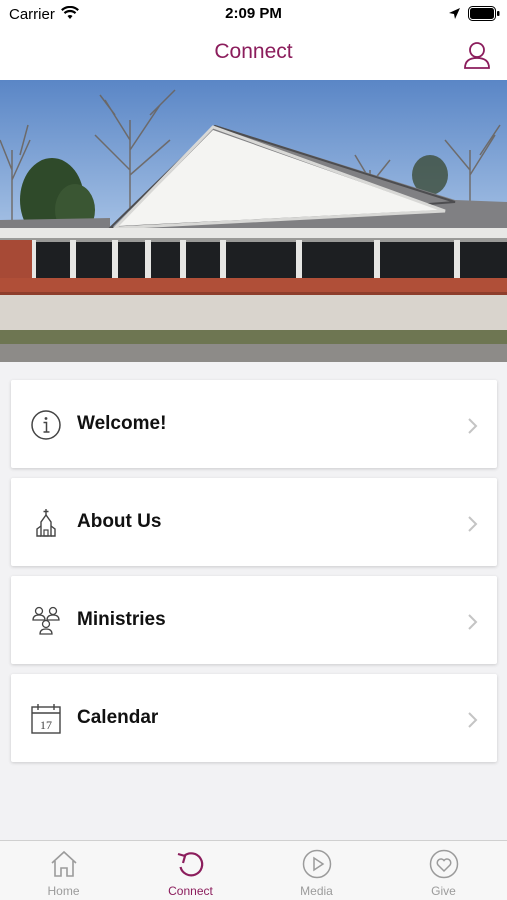 This screenshot has height=900, width=507. Describe the element at coordinates (477, 55) in the screenshot. I see `person-icon` at that location.